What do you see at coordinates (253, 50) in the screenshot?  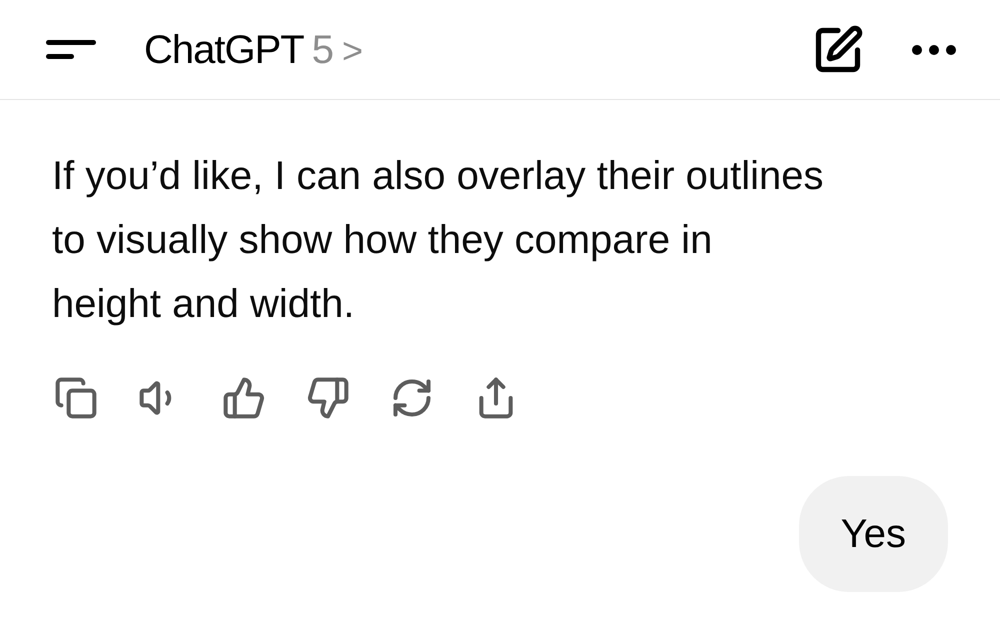 I see `model-selector: ChatGPT 5 >` at bounding box center [253, 50].